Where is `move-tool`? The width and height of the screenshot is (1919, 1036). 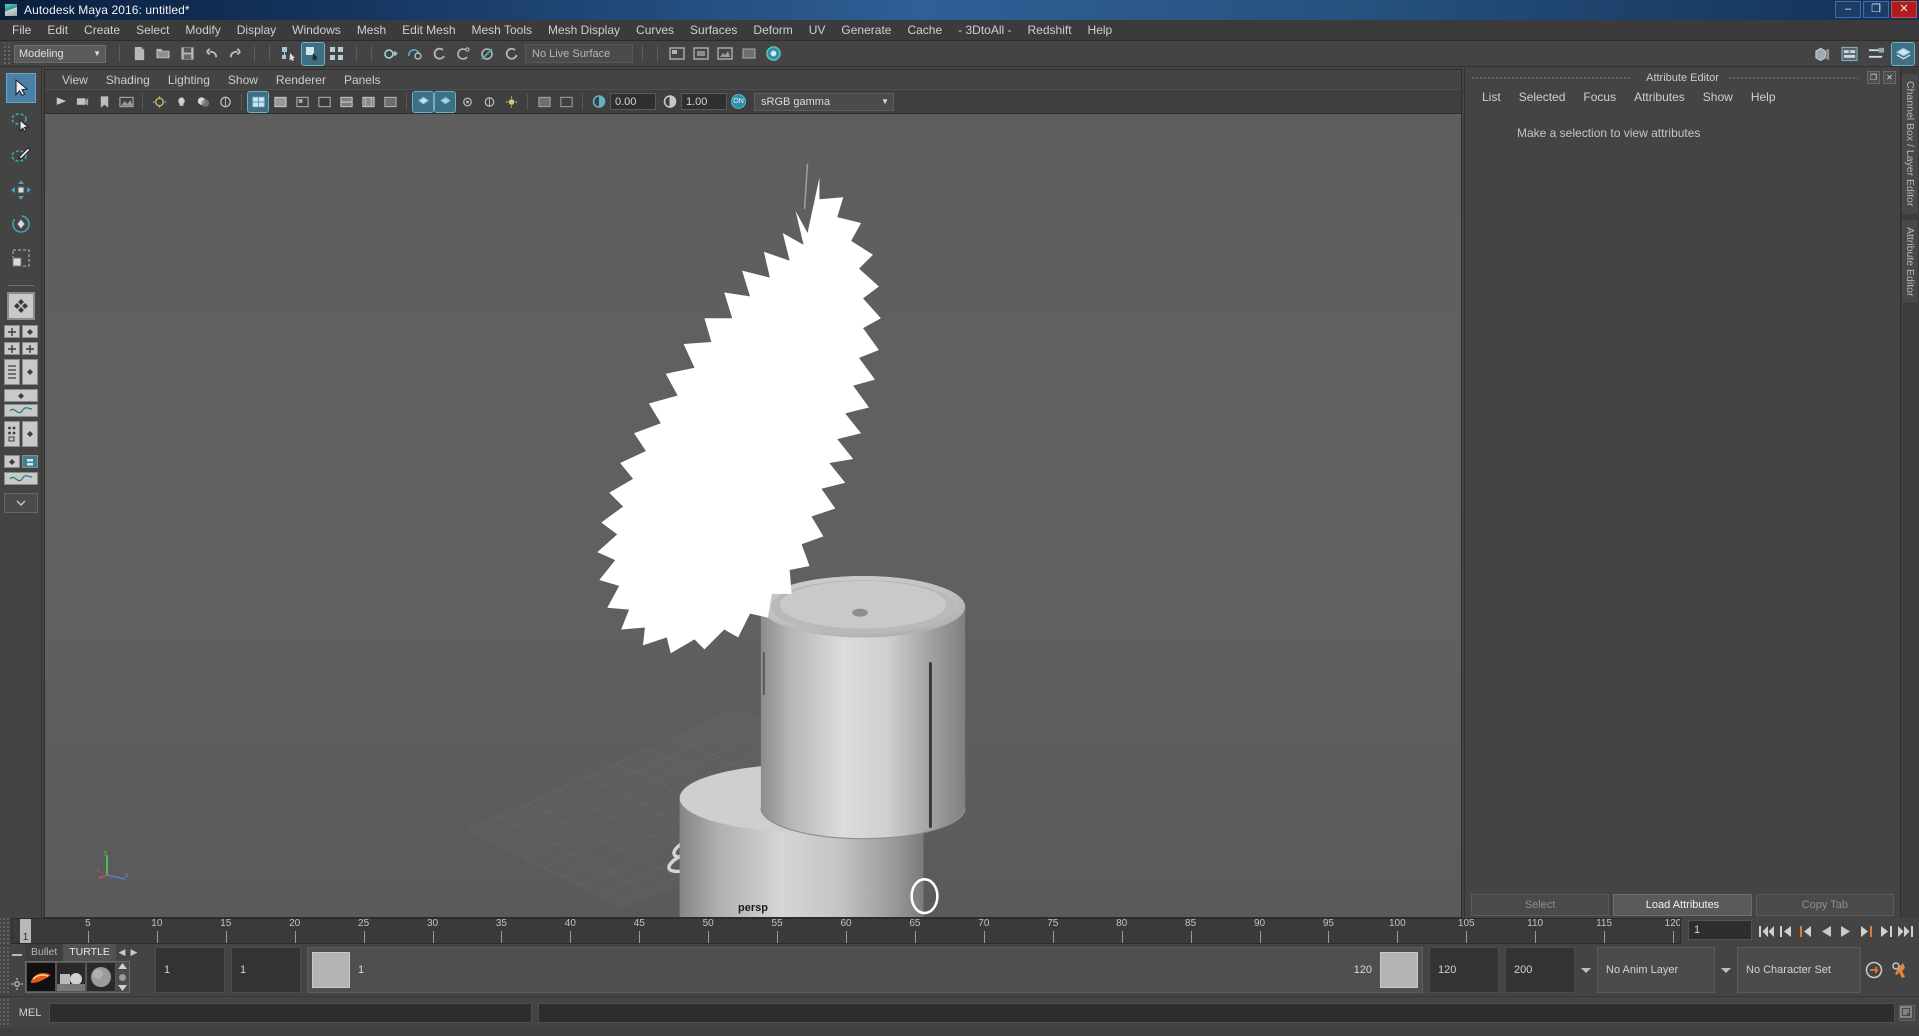 move-tool is located at coordinates (21, 190).